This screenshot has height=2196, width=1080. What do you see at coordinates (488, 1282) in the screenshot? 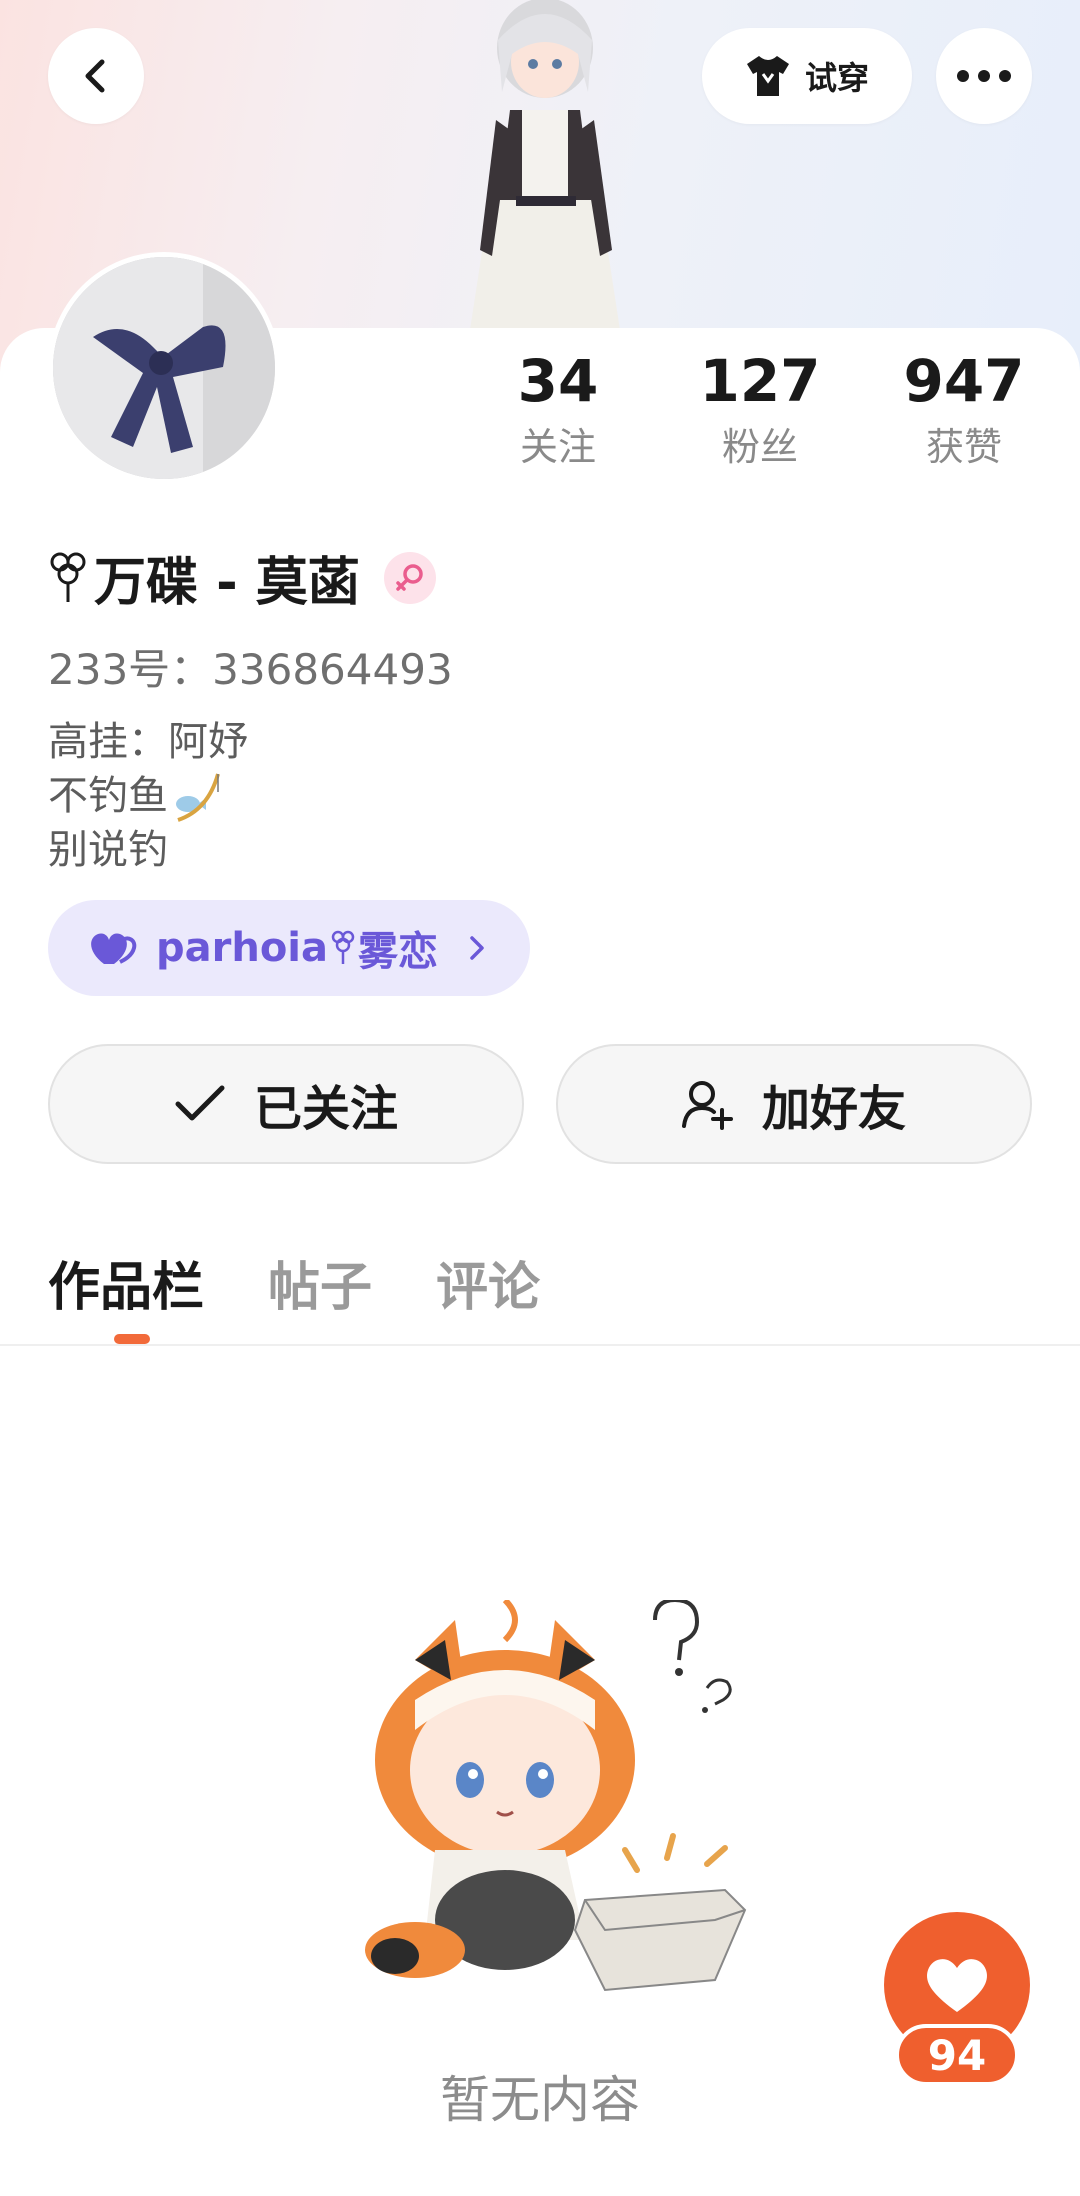
I see `tab-comments: 评论` at bounding box center [488, 1282].